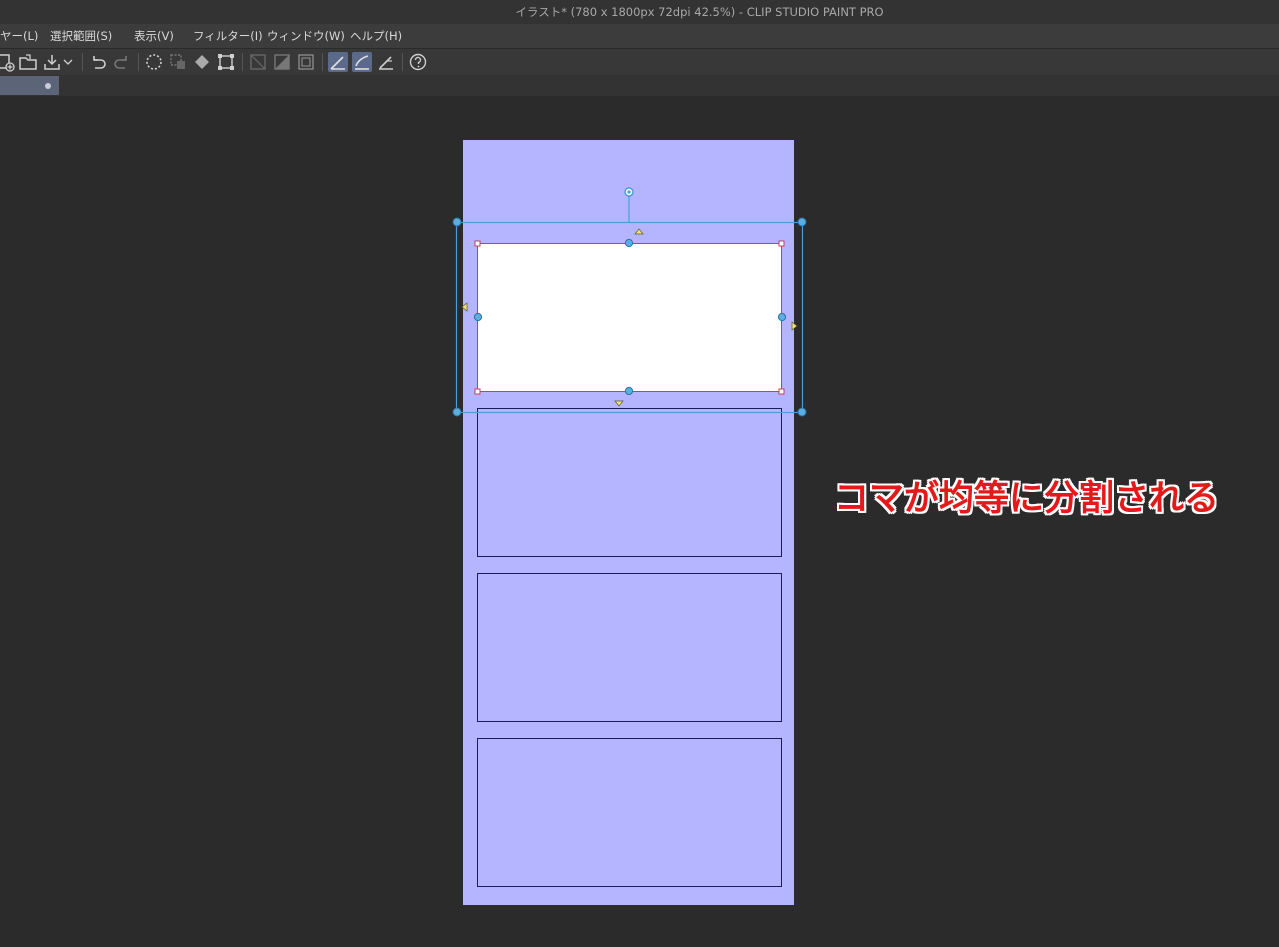 The height and width of the screenshot is (947, 1279). I want to click on crop-selection-icon, so click(178, 62).